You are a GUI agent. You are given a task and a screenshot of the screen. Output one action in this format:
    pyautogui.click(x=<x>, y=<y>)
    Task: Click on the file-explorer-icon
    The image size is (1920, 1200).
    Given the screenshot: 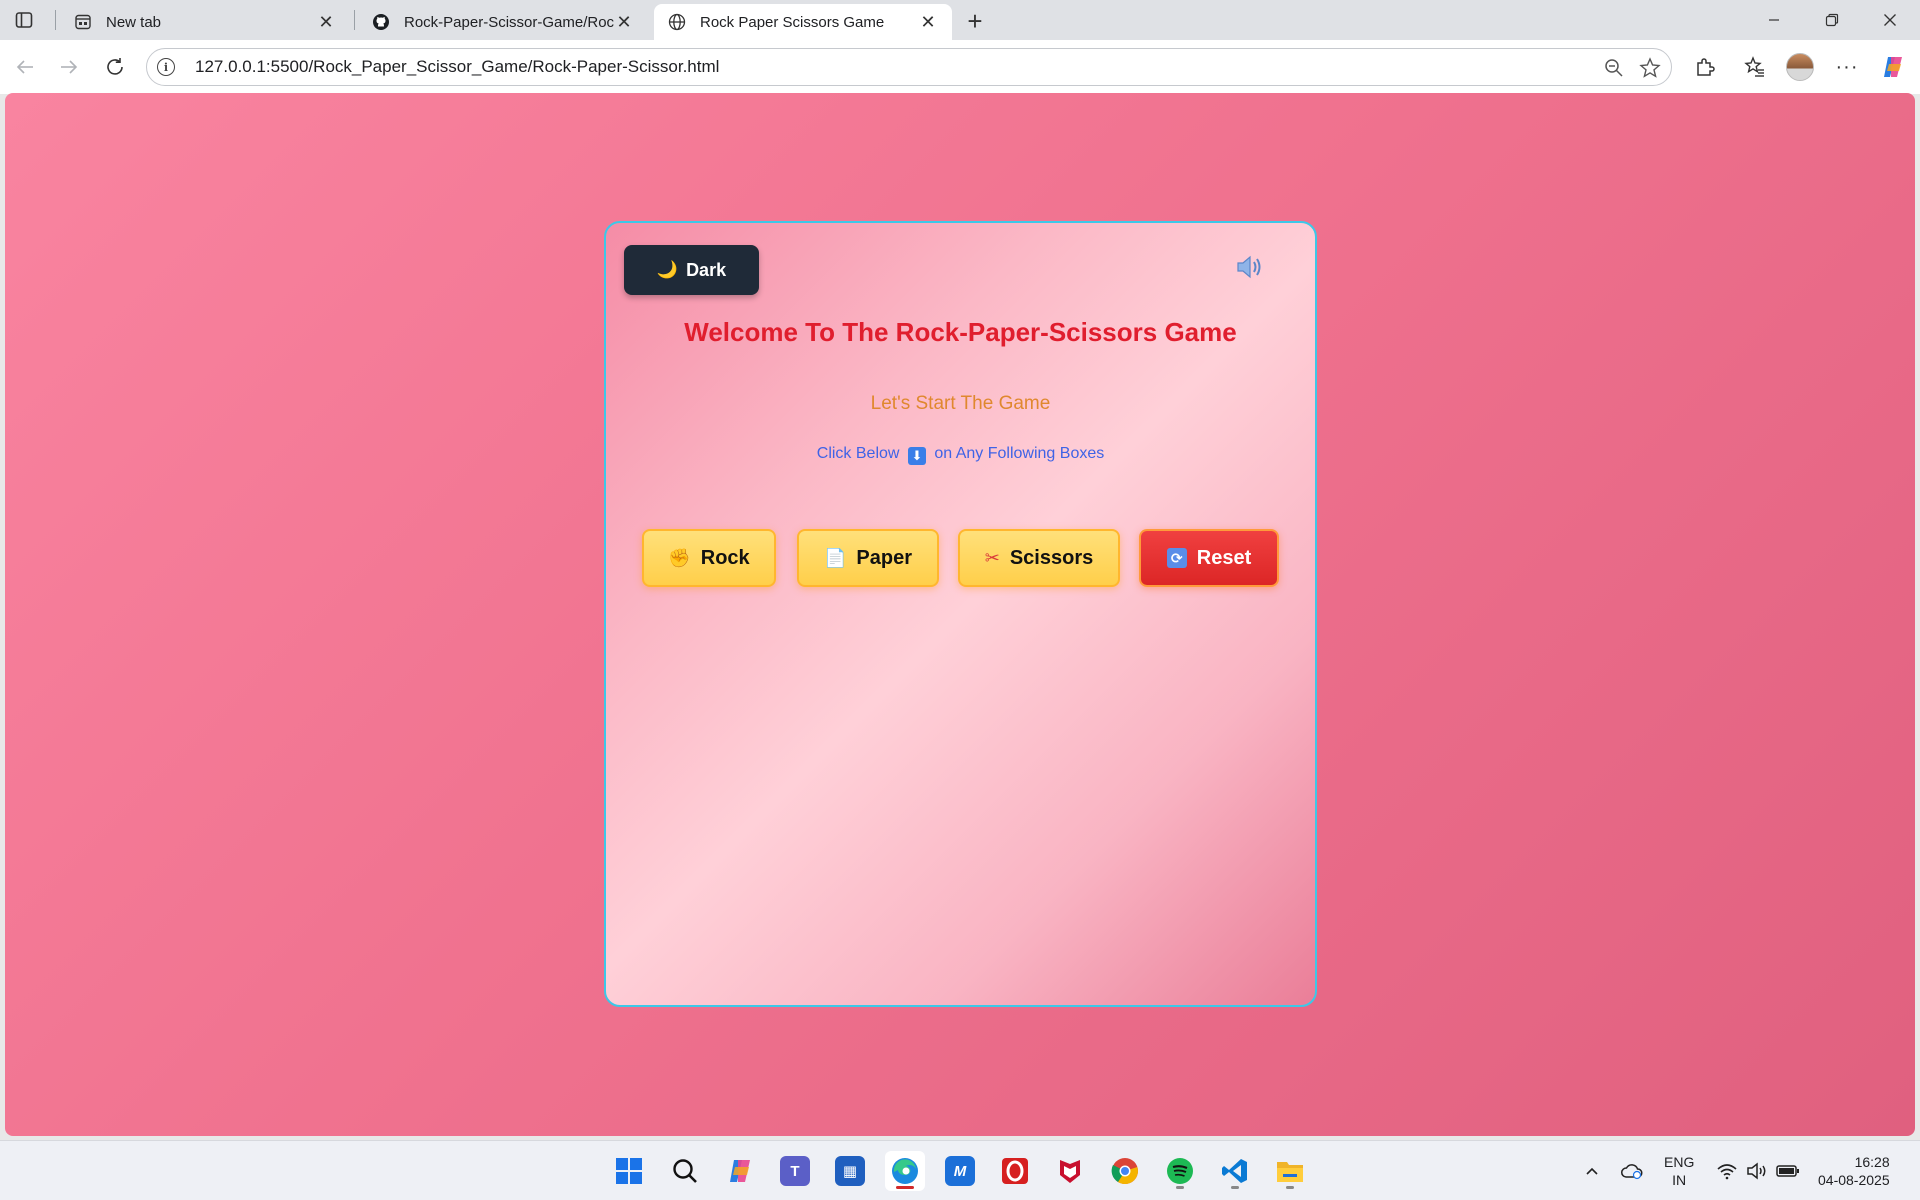 What is the action you would take?
    pyautogui.click(x=1290, y=1172)
    